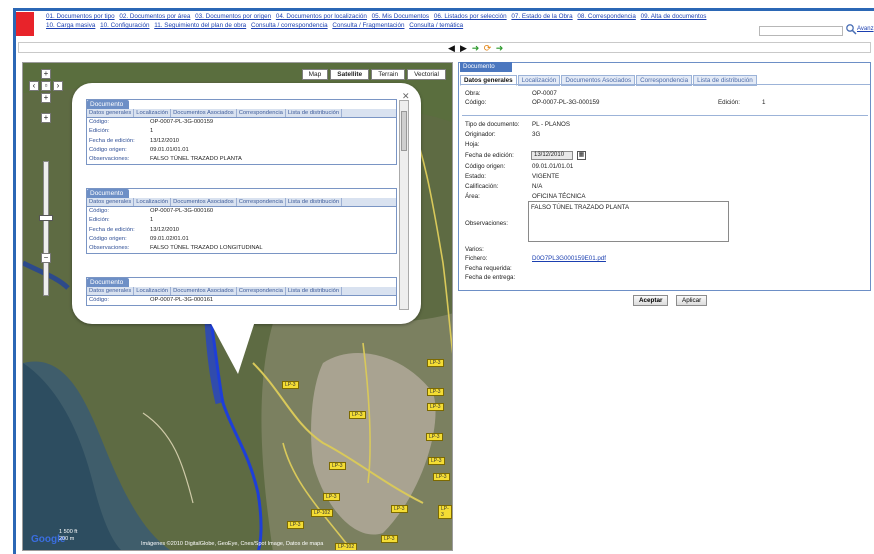 Image resolution: width=874 pixels, height=554 pixels. I want to click on search-input, so click(801, 31).